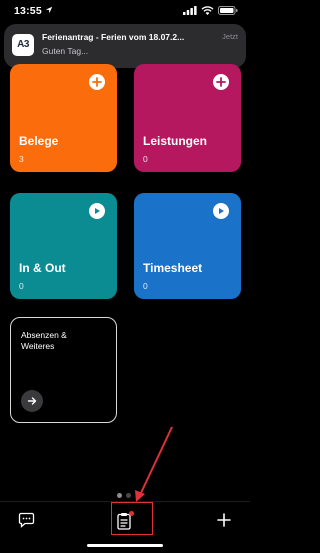 The height and width of the screenshot is (553, 320). What do you see at coordinates (26, 520) in the screenshot?
I see `chat-icon` at bounding box center [26, 520].